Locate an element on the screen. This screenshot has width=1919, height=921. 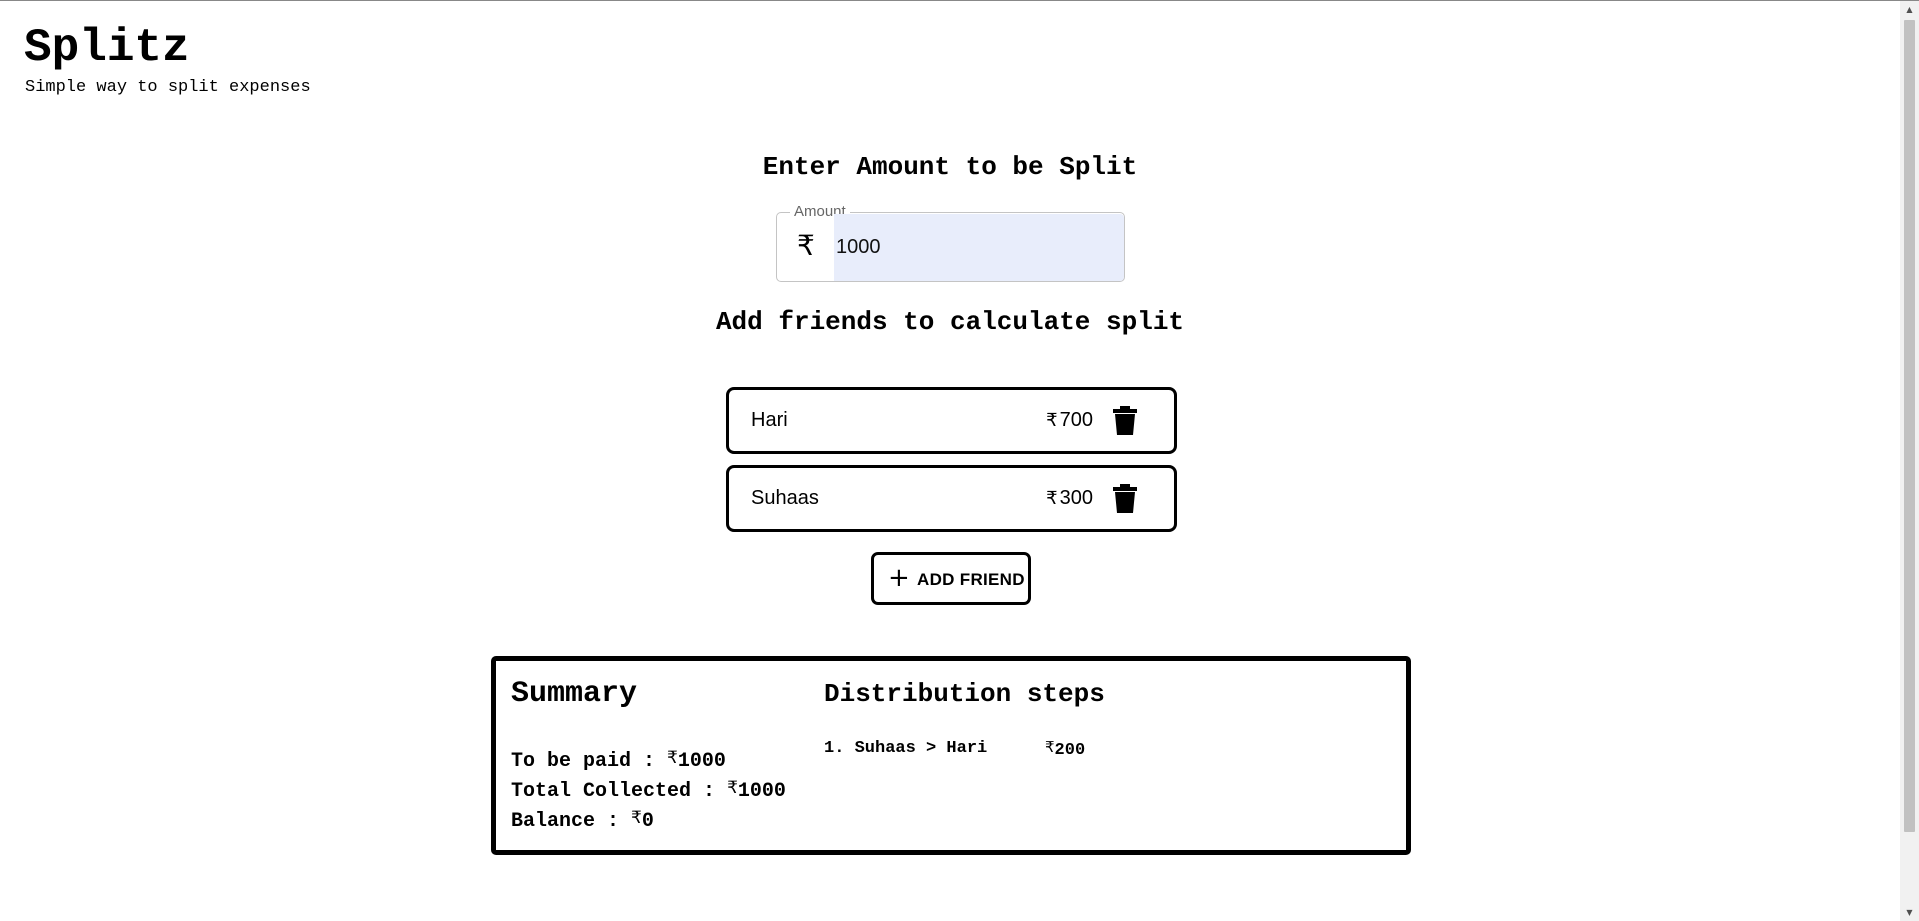
friend-card: Hari ₹700 is located at coordinates (951, 420).